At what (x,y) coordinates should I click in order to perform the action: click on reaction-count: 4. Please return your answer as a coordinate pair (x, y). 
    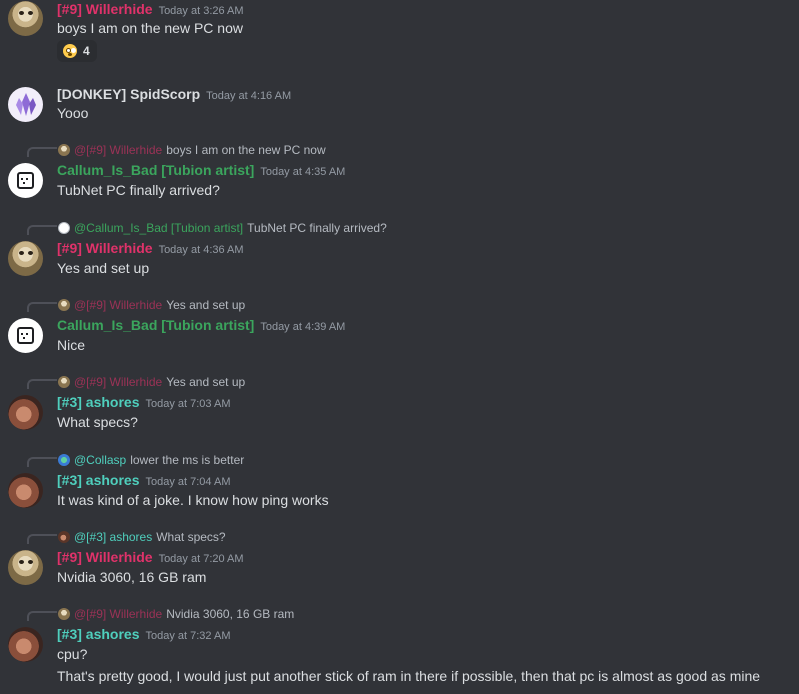
    Looking at the image, I should click on (86, 51).